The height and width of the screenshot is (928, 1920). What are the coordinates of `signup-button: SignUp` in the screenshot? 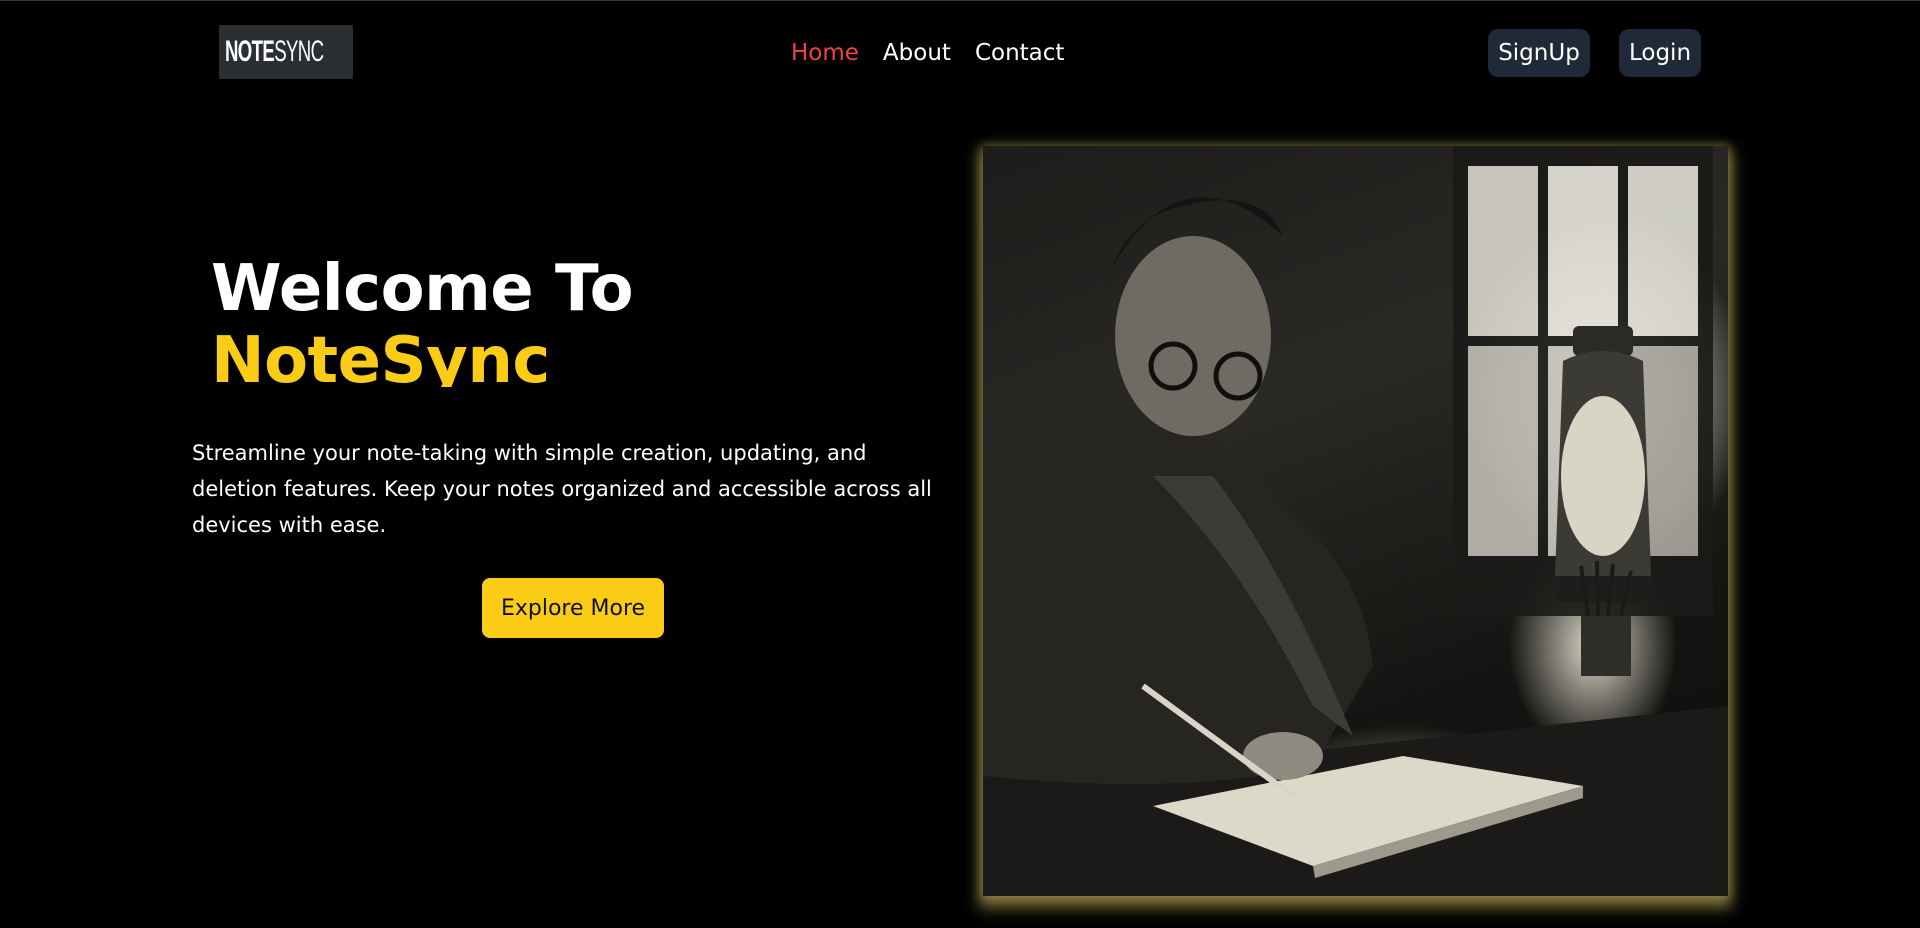 It's located at (1539, 53).